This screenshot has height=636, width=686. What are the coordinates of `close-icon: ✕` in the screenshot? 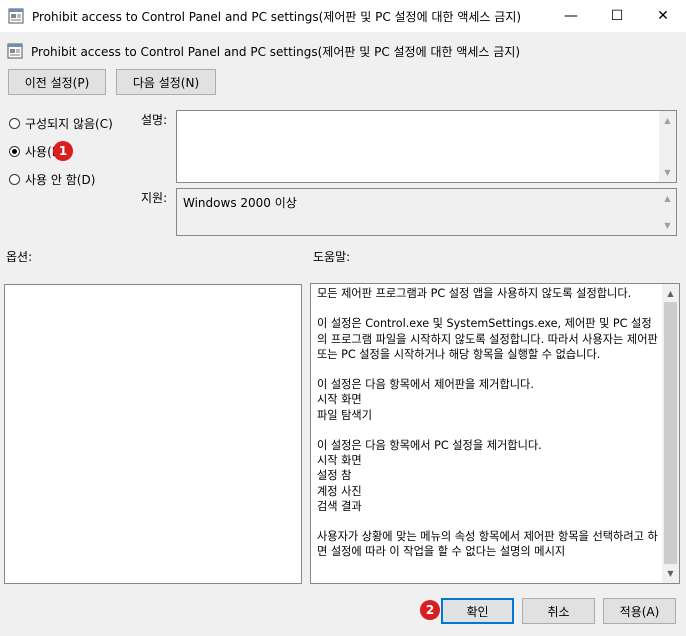 It's located at (663, 16).